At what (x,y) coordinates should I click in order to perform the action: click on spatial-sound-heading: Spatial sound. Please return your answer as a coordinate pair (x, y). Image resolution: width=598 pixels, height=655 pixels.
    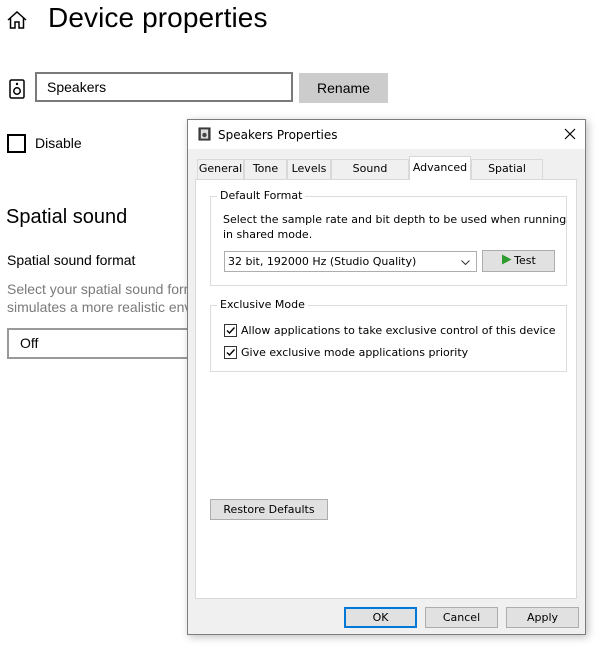
    Looking at the image, I should click on (67, 217).